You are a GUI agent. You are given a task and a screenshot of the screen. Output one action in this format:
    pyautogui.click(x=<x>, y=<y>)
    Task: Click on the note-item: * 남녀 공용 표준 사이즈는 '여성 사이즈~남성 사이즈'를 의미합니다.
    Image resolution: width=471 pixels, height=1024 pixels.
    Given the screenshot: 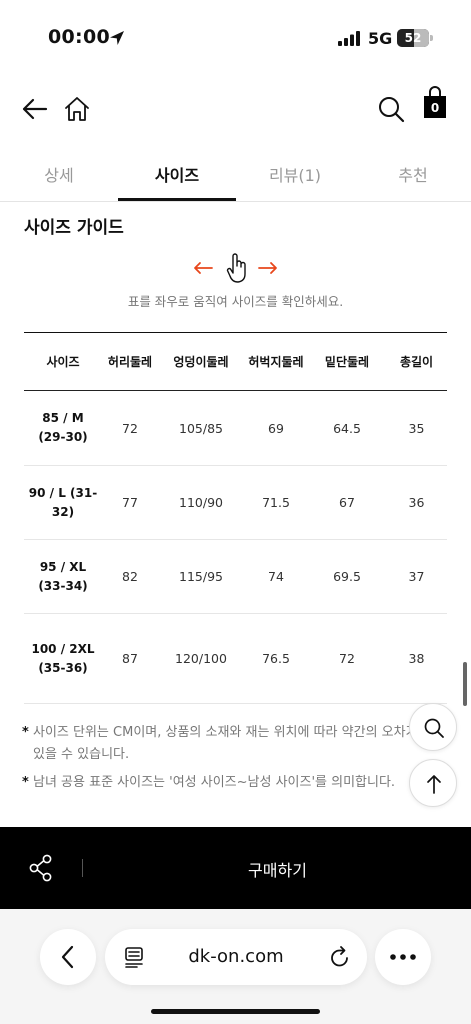 What is the action you would take?
    pyautogui.click(x=222, y=783)
    